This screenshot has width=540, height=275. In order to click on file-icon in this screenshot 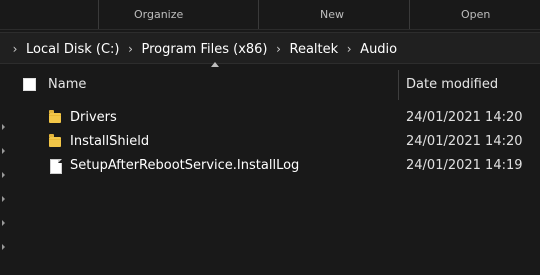, I will do `click(56, 166)`.